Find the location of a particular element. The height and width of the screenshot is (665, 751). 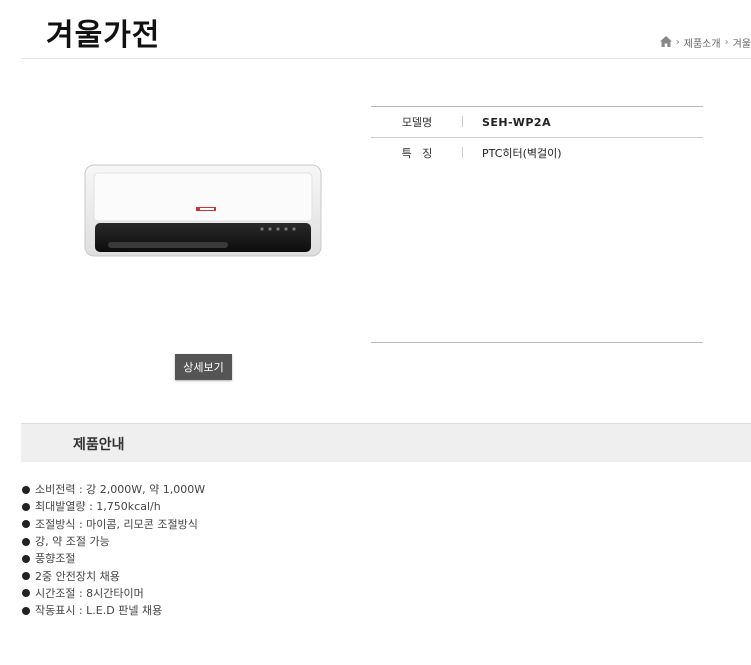

list-item: 2중 안전장치 채용 is located at coordinates (113, 575).